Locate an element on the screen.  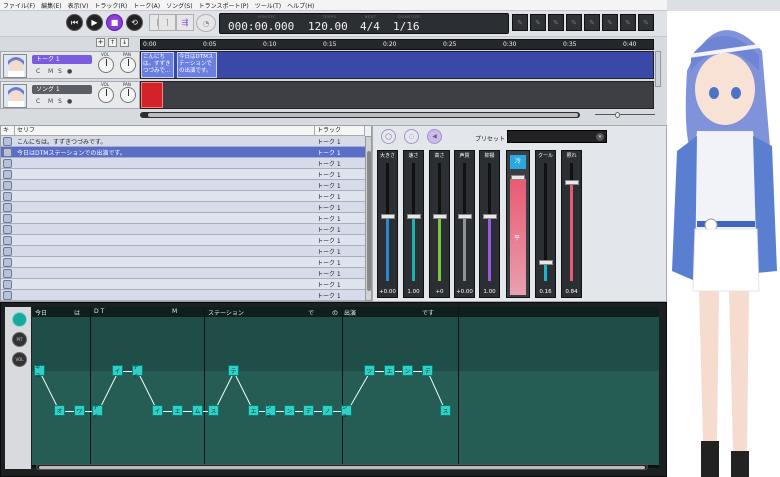
phoneme-note: デ is located at coordinates (308, 410).